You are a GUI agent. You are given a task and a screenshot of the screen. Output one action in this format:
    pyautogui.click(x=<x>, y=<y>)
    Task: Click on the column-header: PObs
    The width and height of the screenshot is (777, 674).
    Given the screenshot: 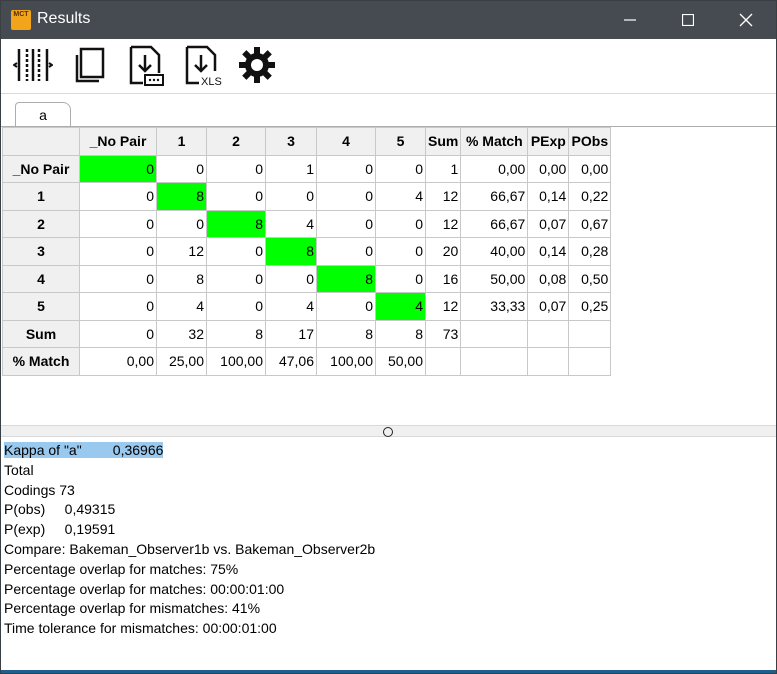 What is the action you would take?
    pyautogui.click(x=590, y=141)
    